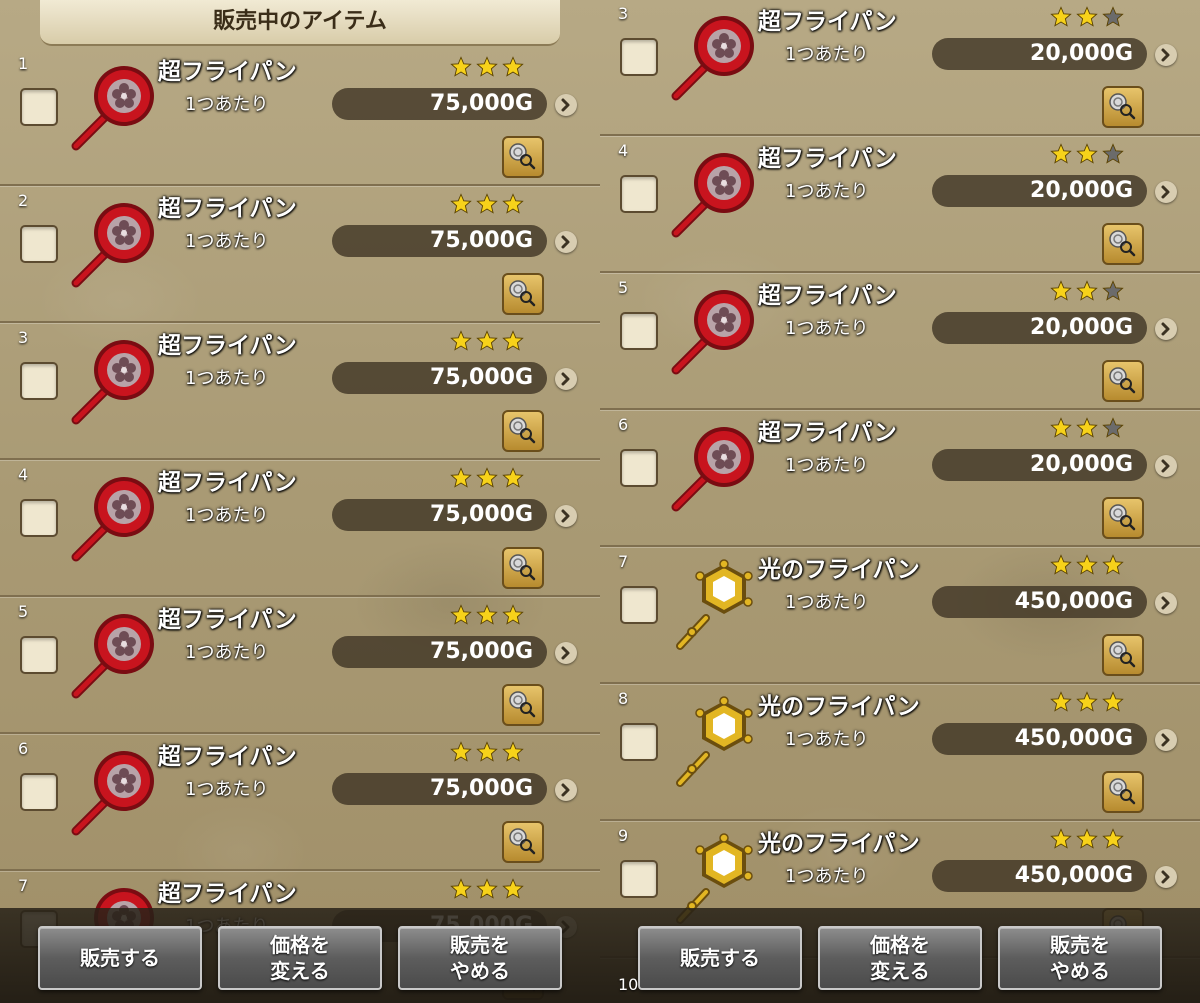  Describe the element at coordinates (628, 984) in the screenshot. I see `row-number-peek: 10` at that location.